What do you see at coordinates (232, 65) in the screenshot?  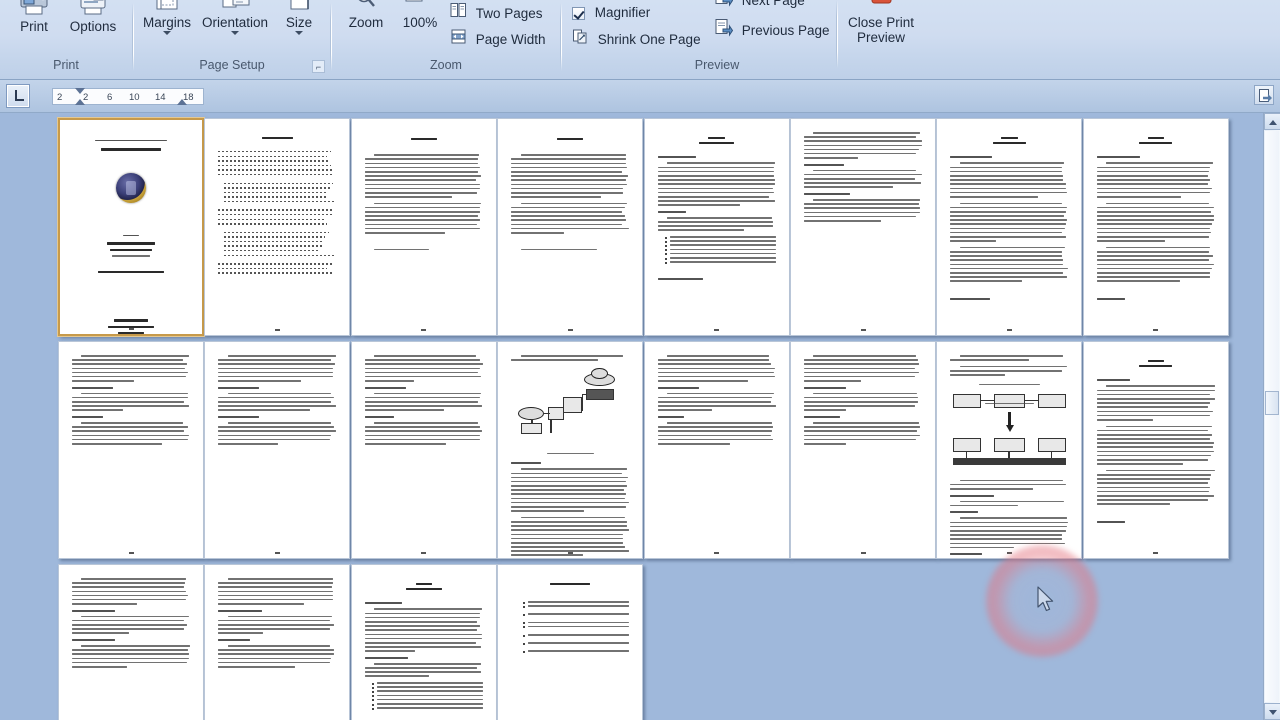 I see `ribbon-group-page-setup-label: Page Setup` at bounding box center [232, 65].